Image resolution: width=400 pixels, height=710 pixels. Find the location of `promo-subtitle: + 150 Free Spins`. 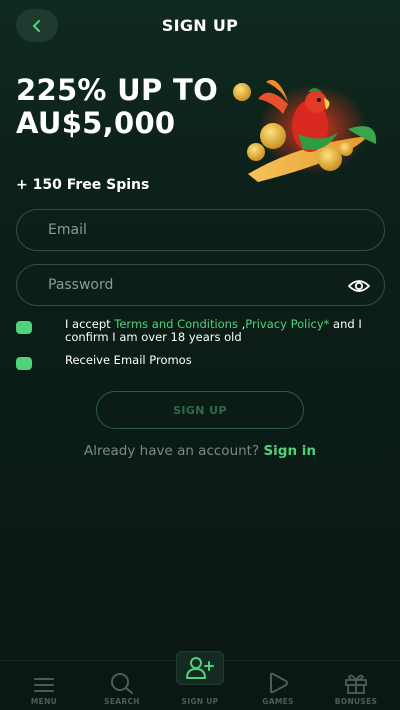

promo-subtitle: + 150 Free Spins is located at coordinates (83, 185).